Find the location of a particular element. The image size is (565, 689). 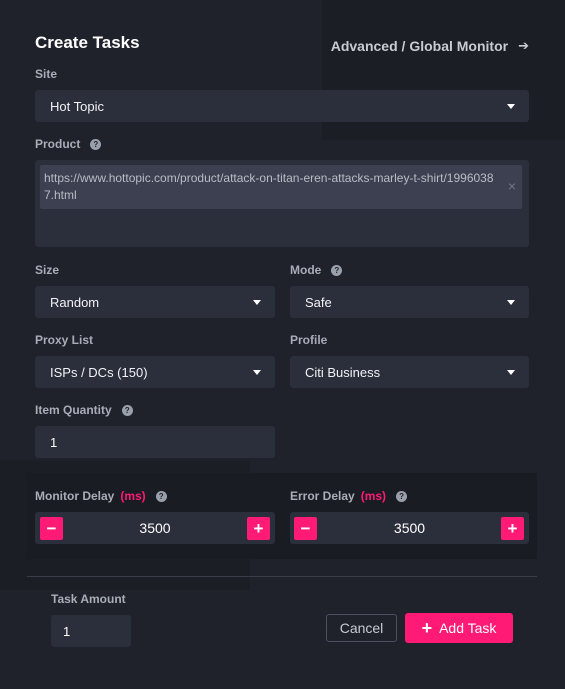

monitor-delay-unit: (ms) is located at coordinates (133, 496).